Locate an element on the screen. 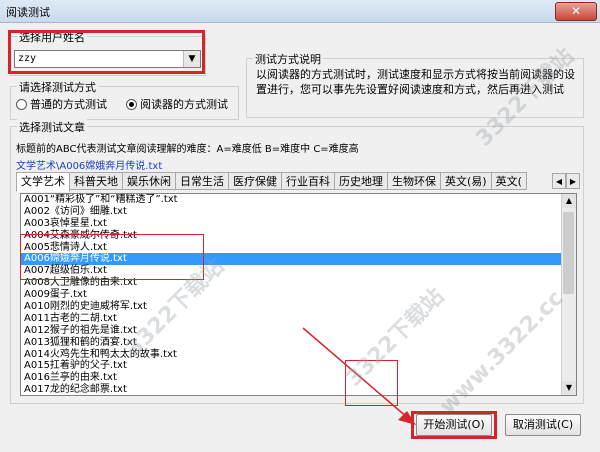  tab-daily-life: 日常生活 is located at coordinates (202, 181).